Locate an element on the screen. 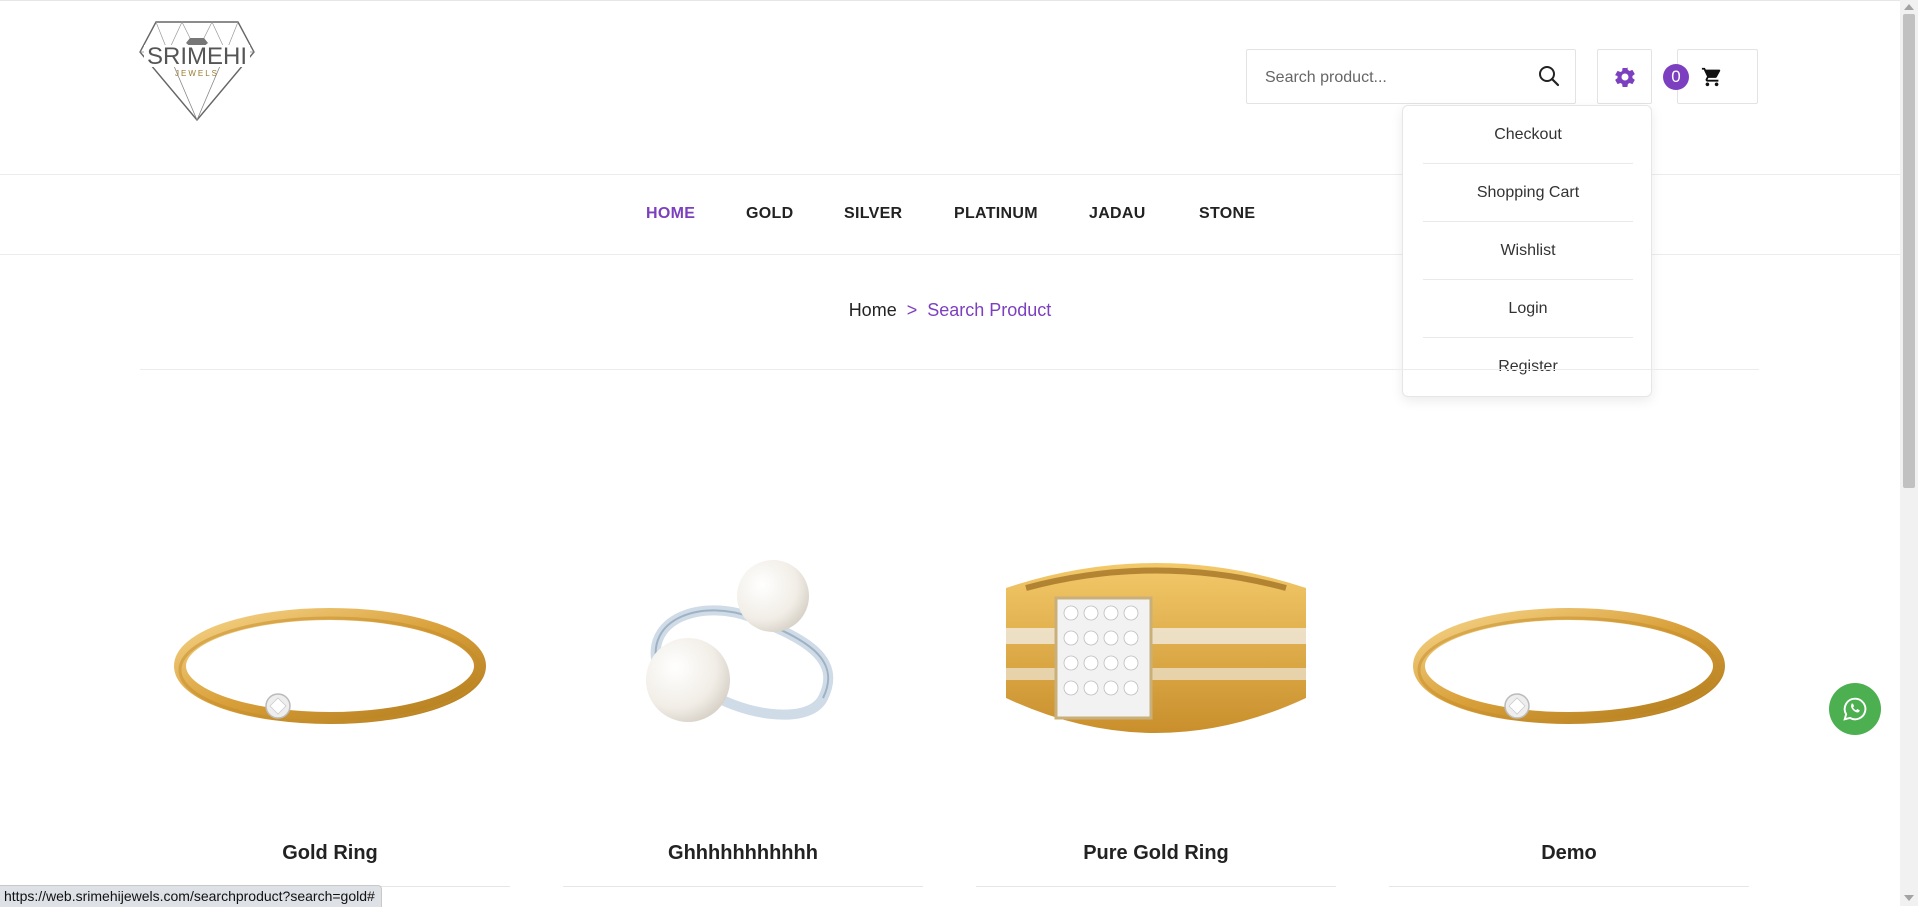  breadcrumb-current: Search Product is located at coordinates (989, 310).